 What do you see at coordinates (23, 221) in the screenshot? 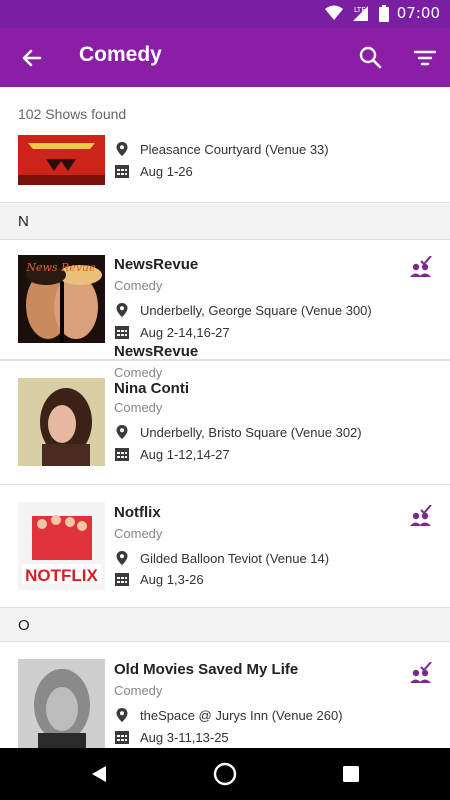
I see `section-letter: N` at bounding box center [23, 221].